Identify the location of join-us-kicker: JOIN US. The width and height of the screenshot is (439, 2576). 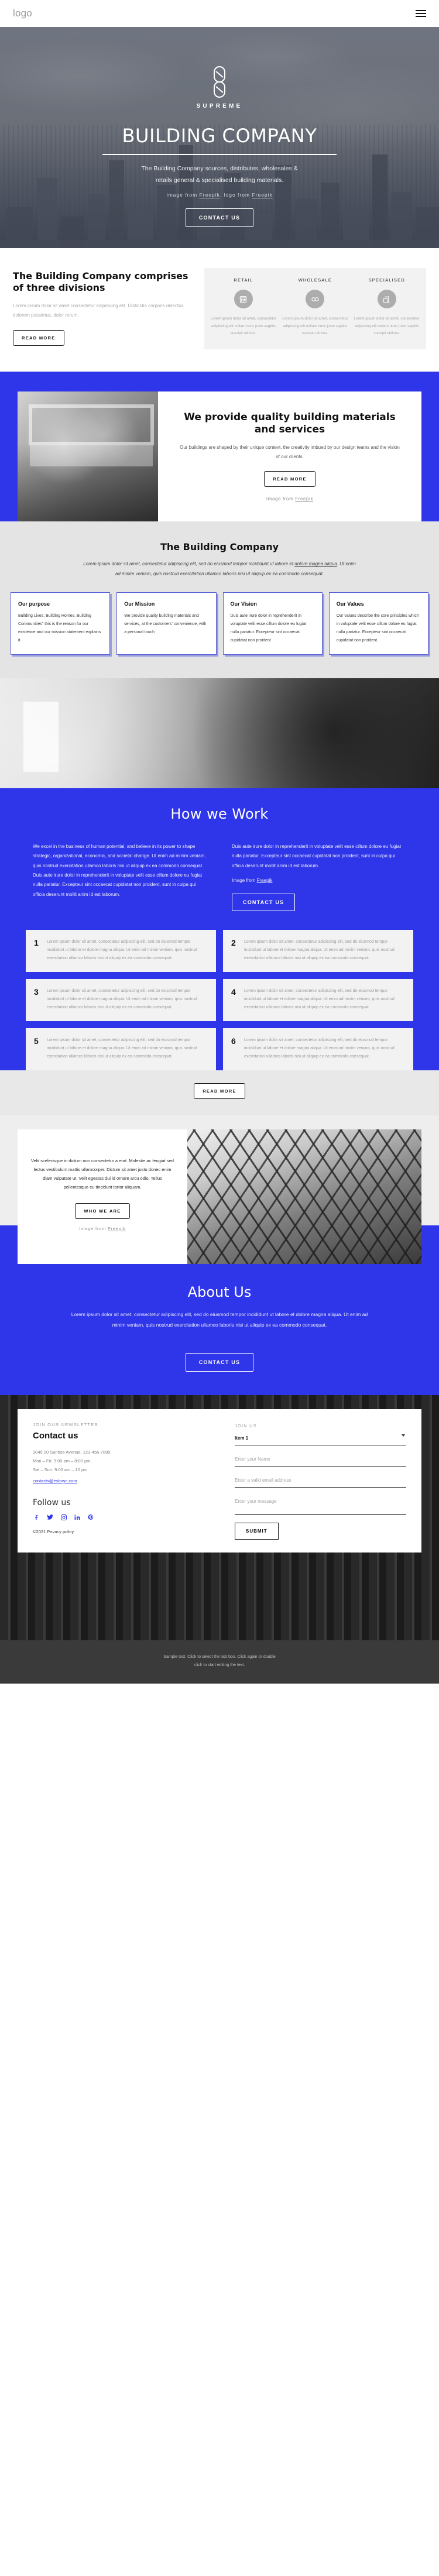
(246, 1426).